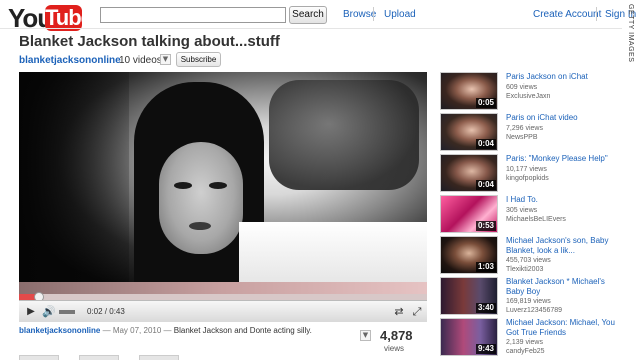  Describe the element at coordinates (528, 260) in the screenshot. I see `related-video-views: 455,703 views` at that location.